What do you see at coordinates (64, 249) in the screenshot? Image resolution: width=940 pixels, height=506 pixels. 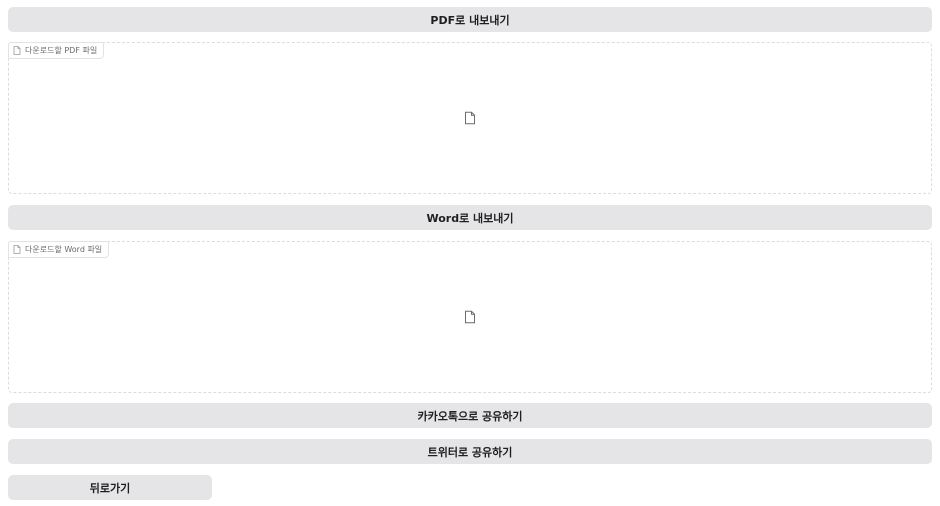 I see `word-file-label-text: 다운로드할 Word 파일` at bounding box center [64, 249].